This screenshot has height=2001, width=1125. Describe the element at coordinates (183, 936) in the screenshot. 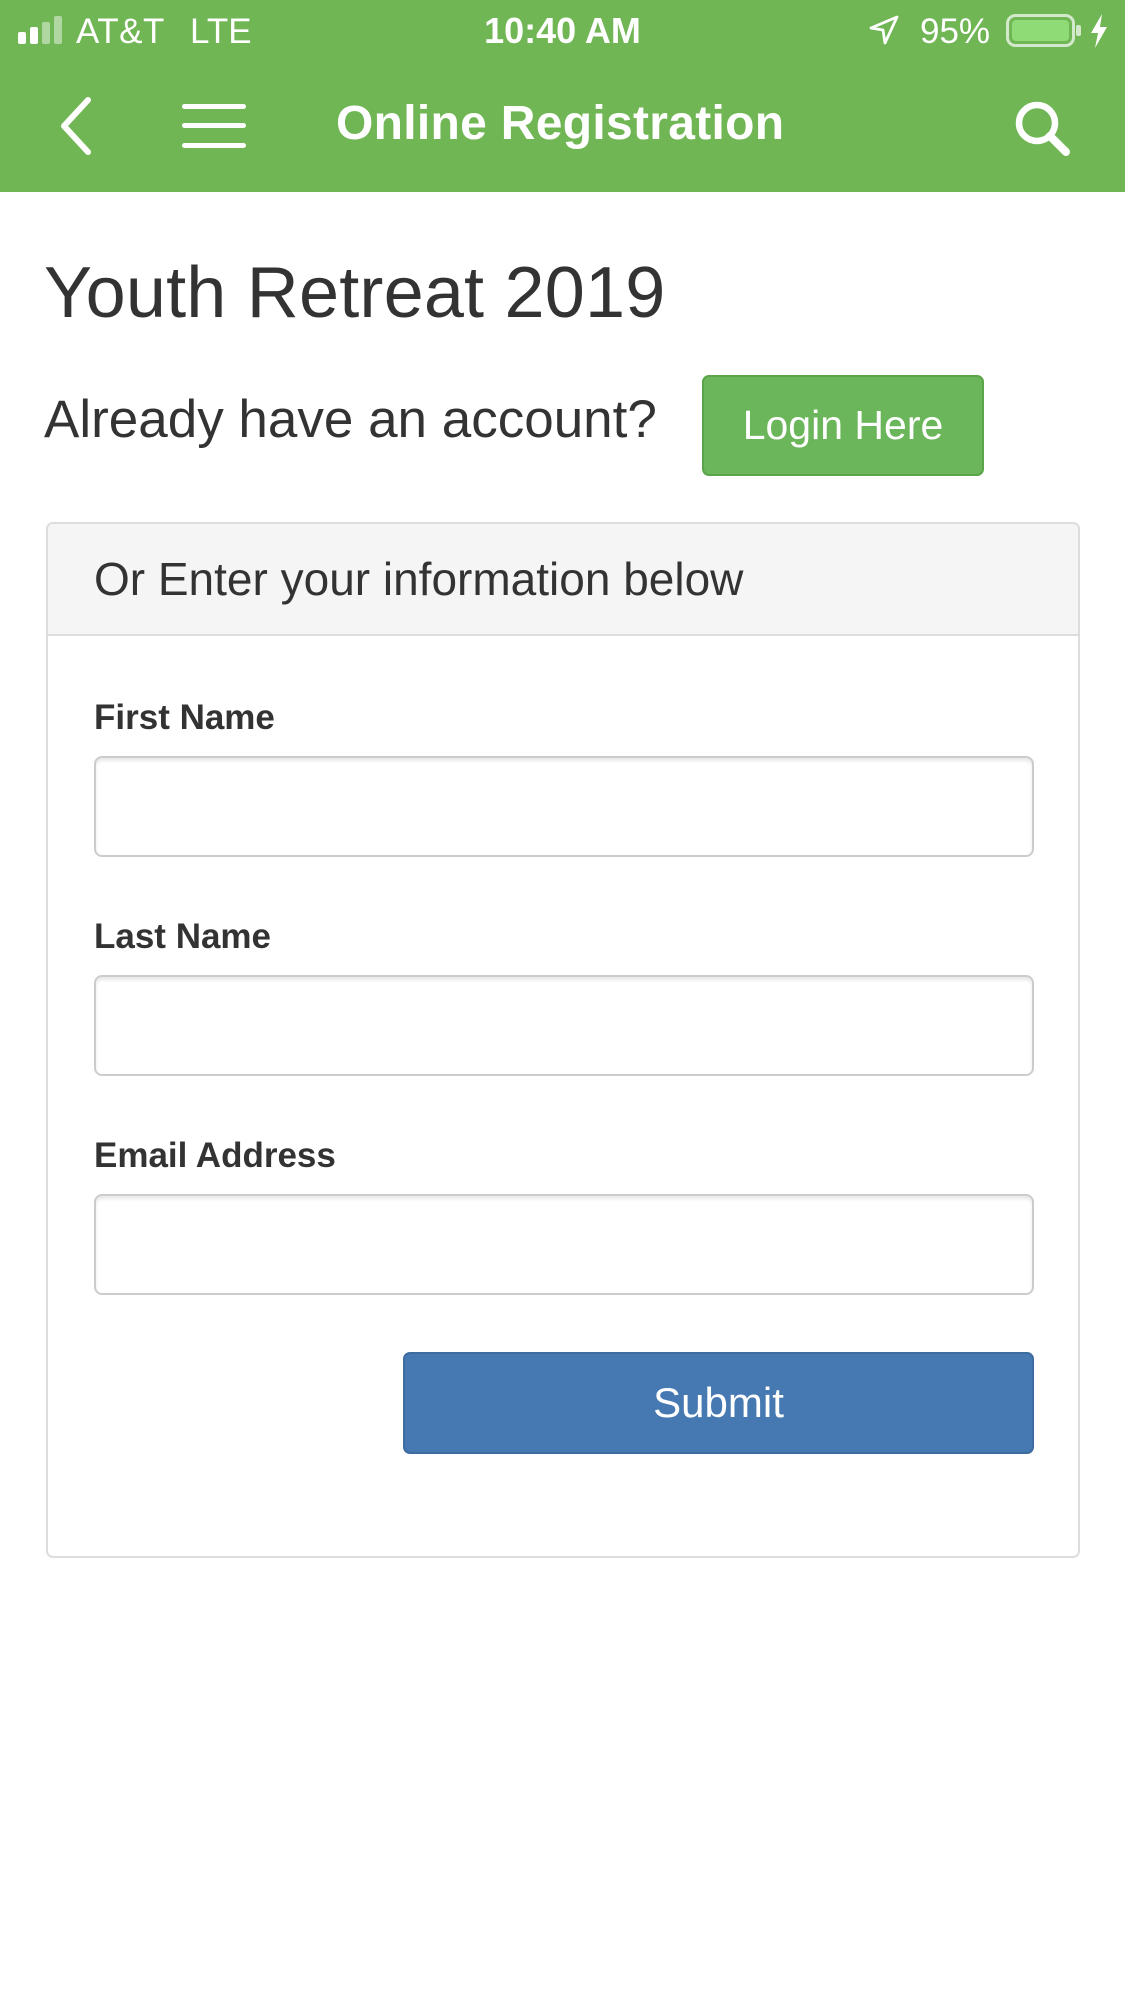

I see `last-name-label: Last Name` at that location.